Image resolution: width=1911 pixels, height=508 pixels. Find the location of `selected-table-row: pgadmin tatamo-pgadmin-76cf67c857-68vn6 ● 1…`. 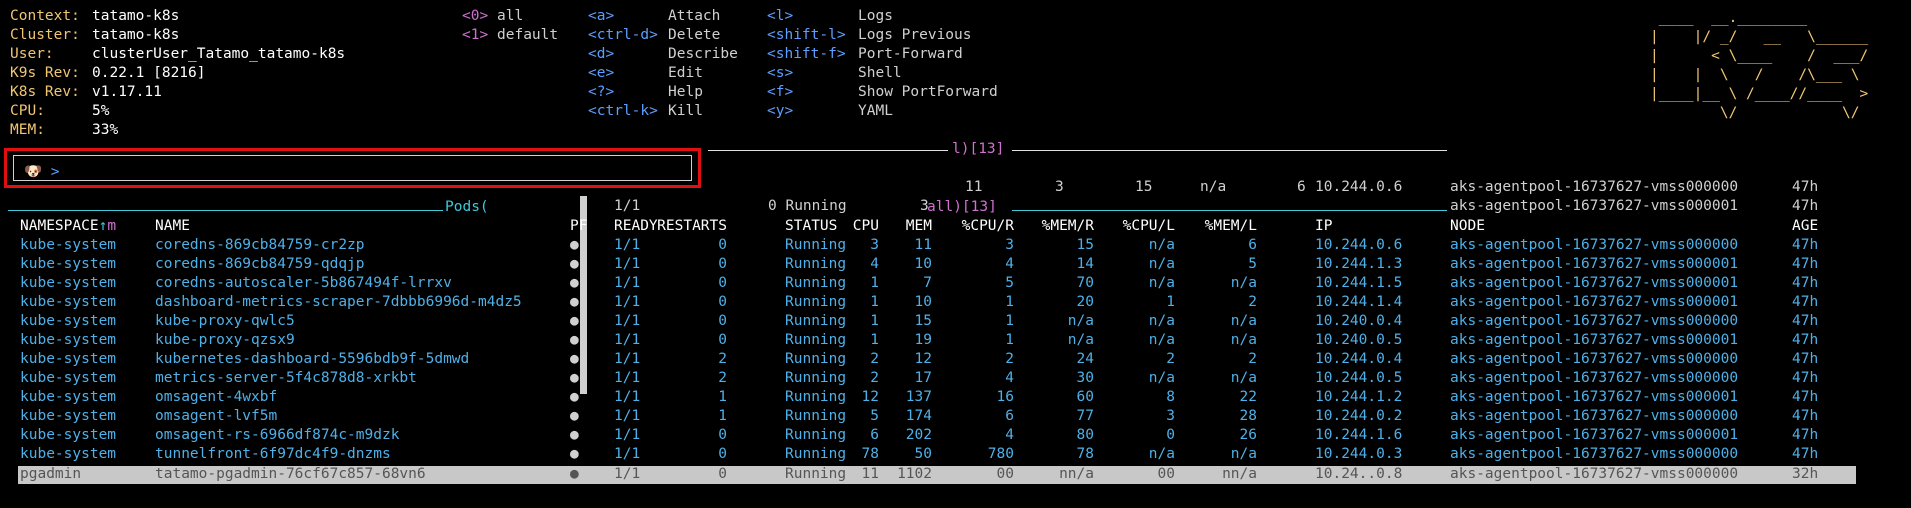

selected-table-row: pgadmin tatamo-pgadmin-76cf67c857-68vn6 ● 1… is located at coordinates (930, 474).